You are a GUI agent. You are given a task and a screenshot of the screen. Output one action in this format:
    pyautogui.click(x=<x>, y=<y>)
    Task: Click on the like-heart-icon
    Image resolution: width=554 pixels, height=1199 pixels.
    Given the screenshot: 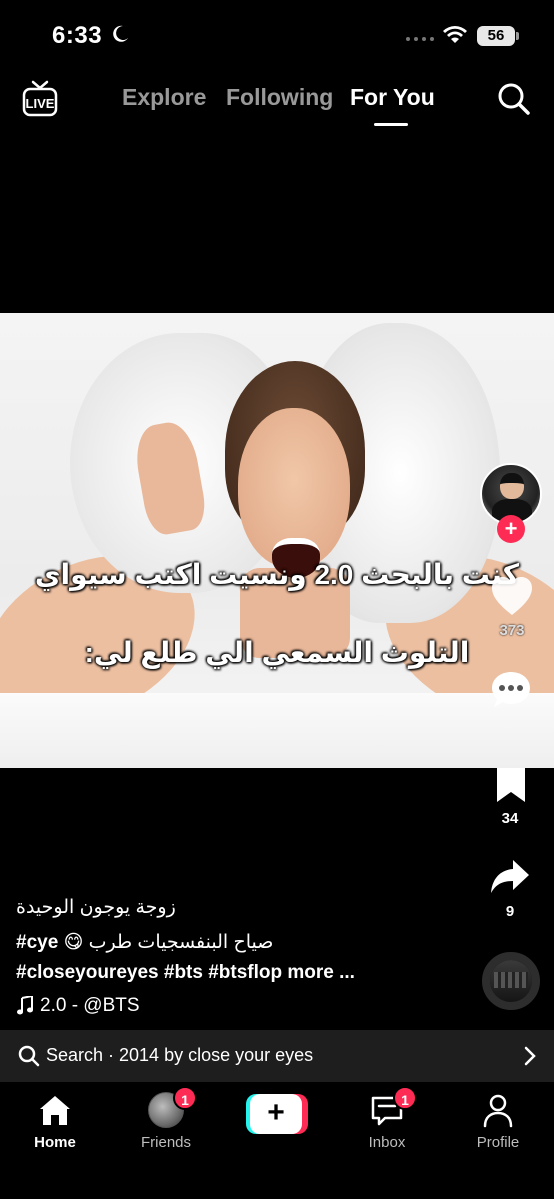 What is the action you would take?
    pyautogui.click(x=512, y=596)
    